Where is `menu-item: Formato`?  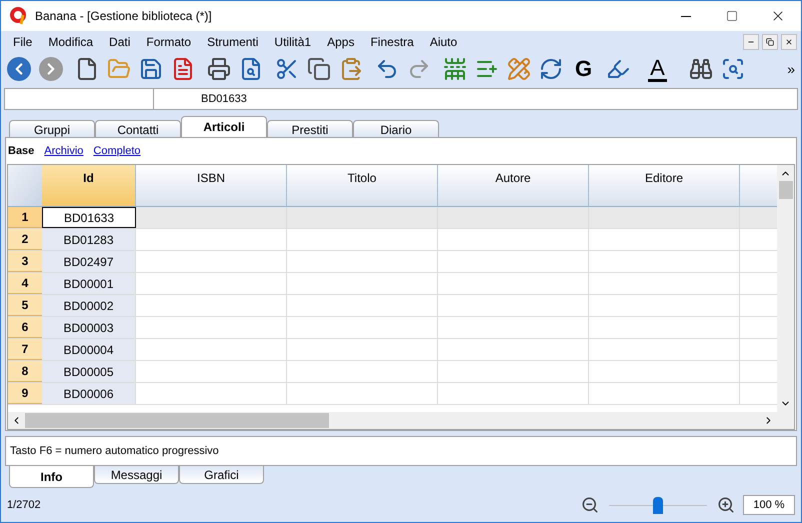
menu-item: Formato is located at coordinates (169, 42).